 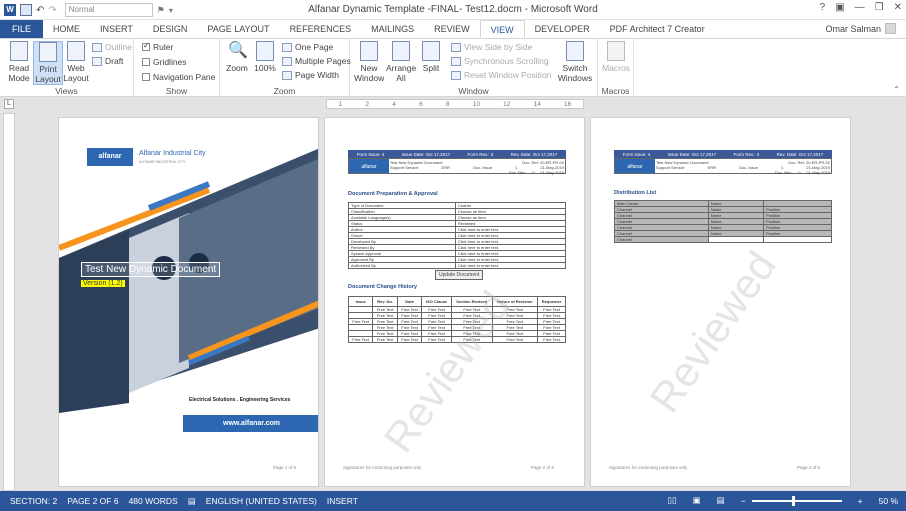 I want to click on status-section: SECTION: 2, so click(x=33, y=501).